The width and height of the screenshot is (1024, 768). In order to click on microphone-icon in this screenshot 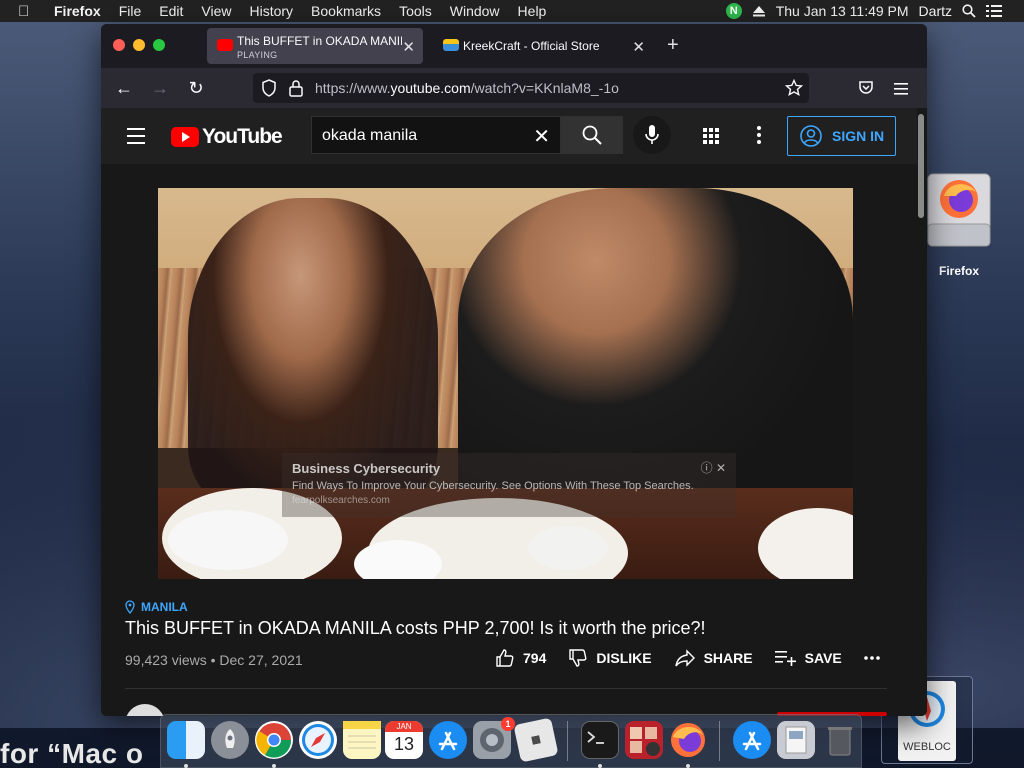, I will do `click(652, 134)`.